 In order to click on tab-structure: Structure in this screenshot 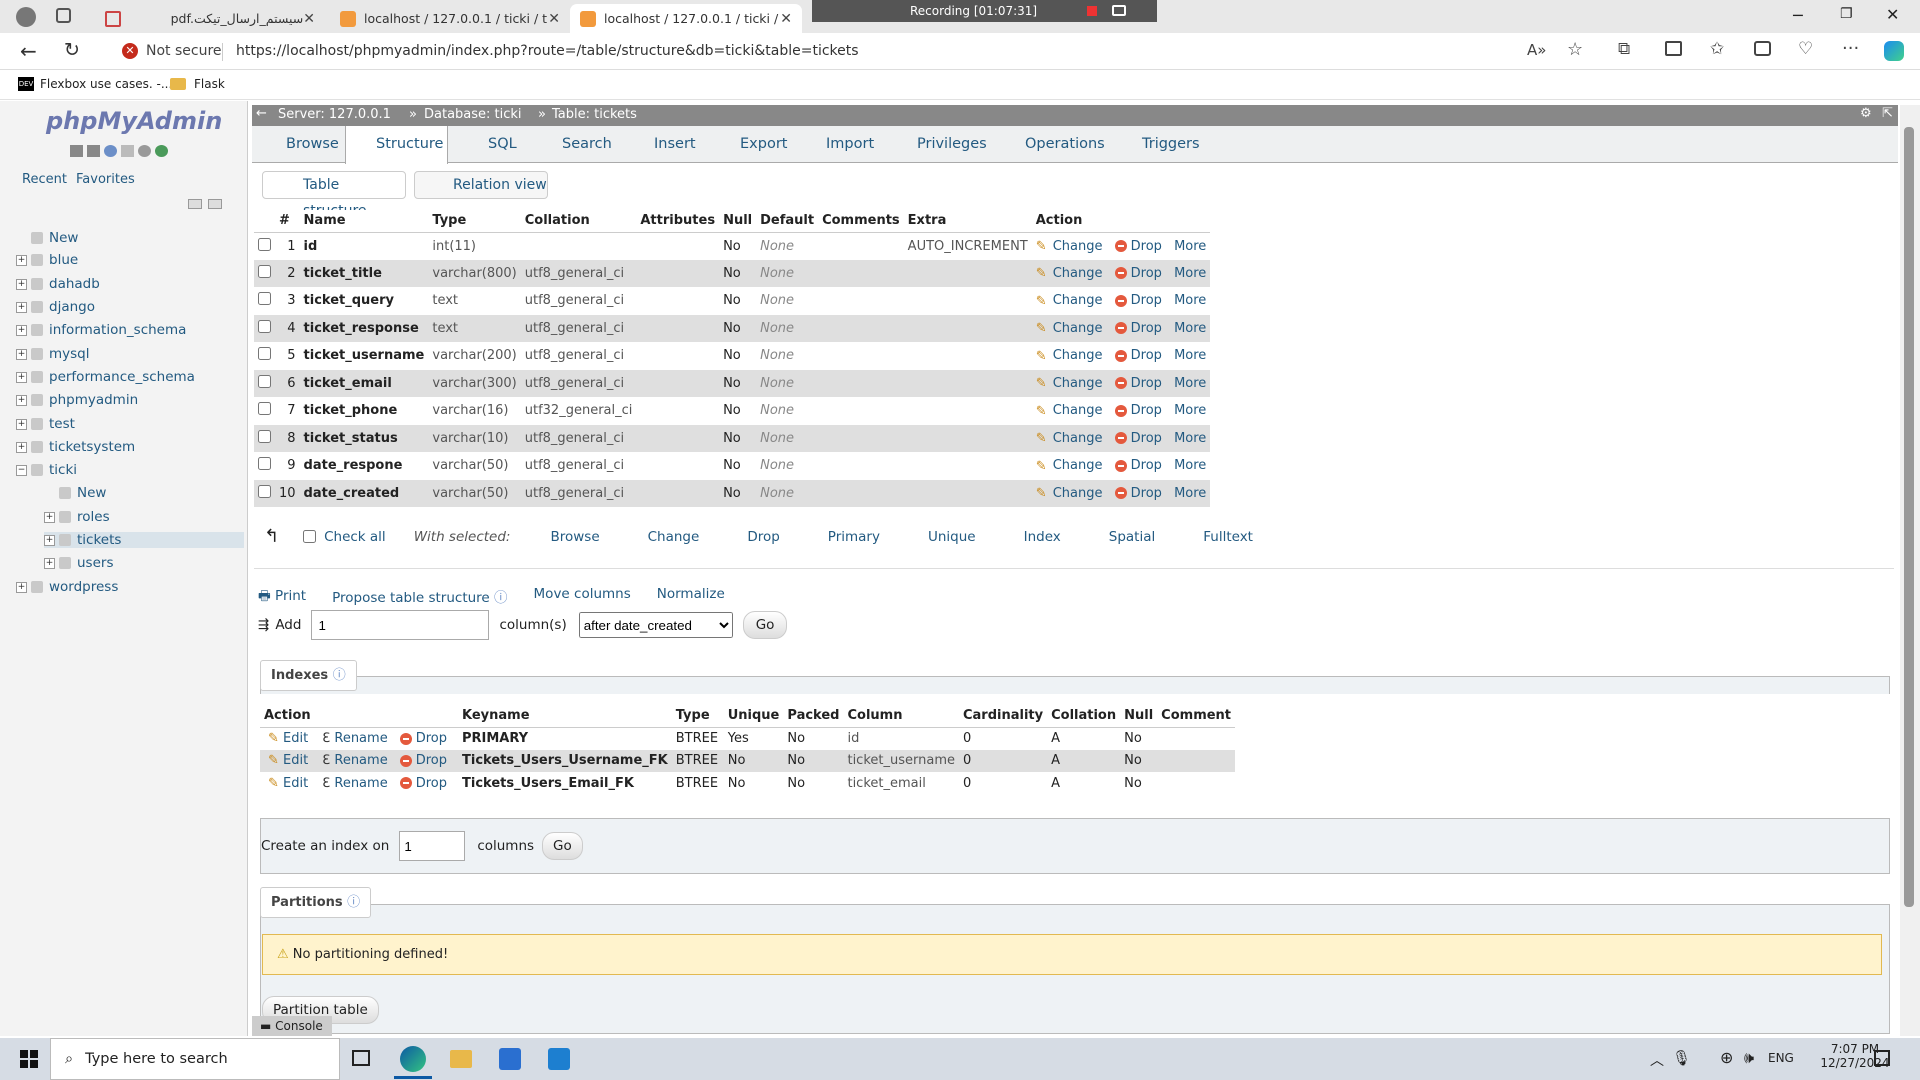, I will do `click(396, 145)`.